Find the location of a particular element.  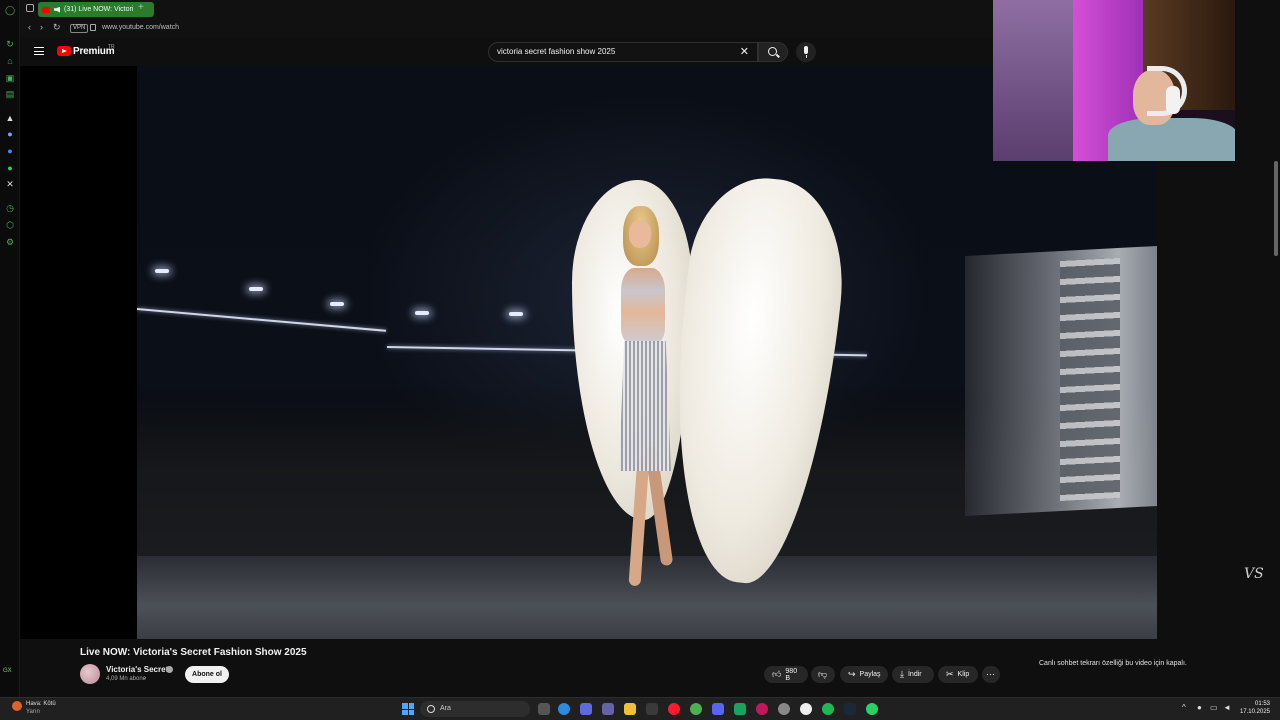

bookmarks-icon: ⌂ is located at coordinates (10, 61).